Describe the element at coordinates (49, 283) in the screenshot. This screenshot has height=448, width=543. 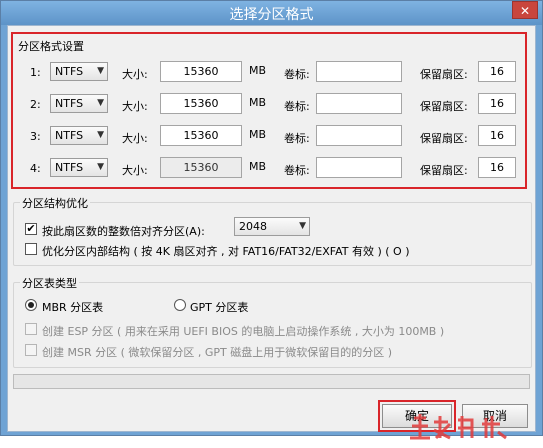
I see `table-type-group-title: 分区表类型` at that location.